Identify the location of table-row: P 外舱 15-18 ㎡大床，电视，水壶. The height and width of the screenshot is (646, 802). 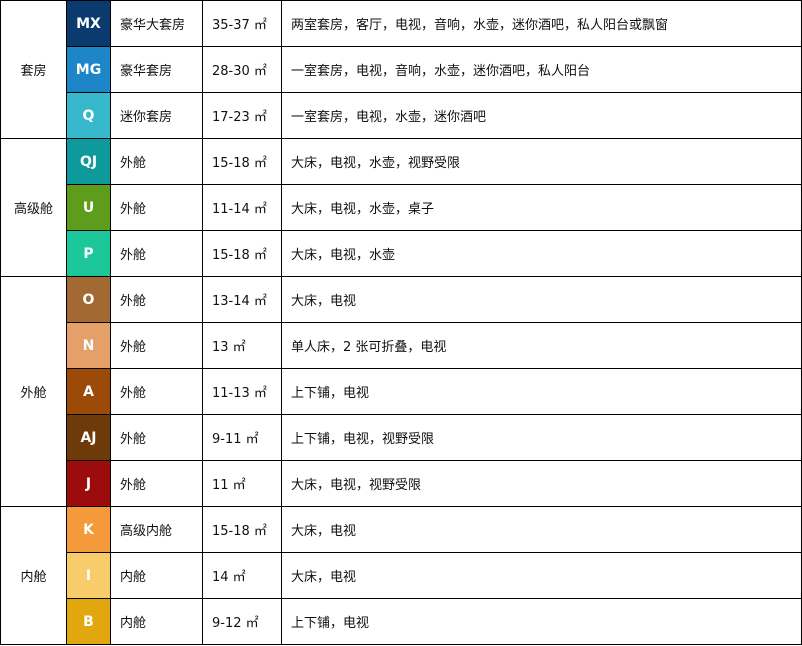
(401, 253).